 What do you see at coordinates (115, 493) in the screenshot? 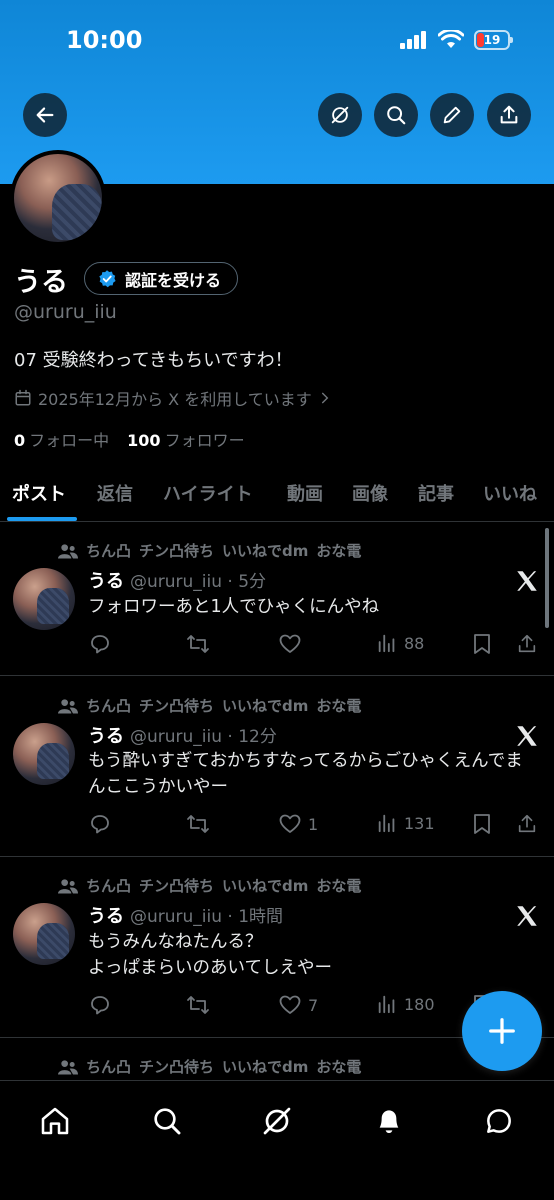
I see `tab-replies: 返信` at bounding box center [115, 493].